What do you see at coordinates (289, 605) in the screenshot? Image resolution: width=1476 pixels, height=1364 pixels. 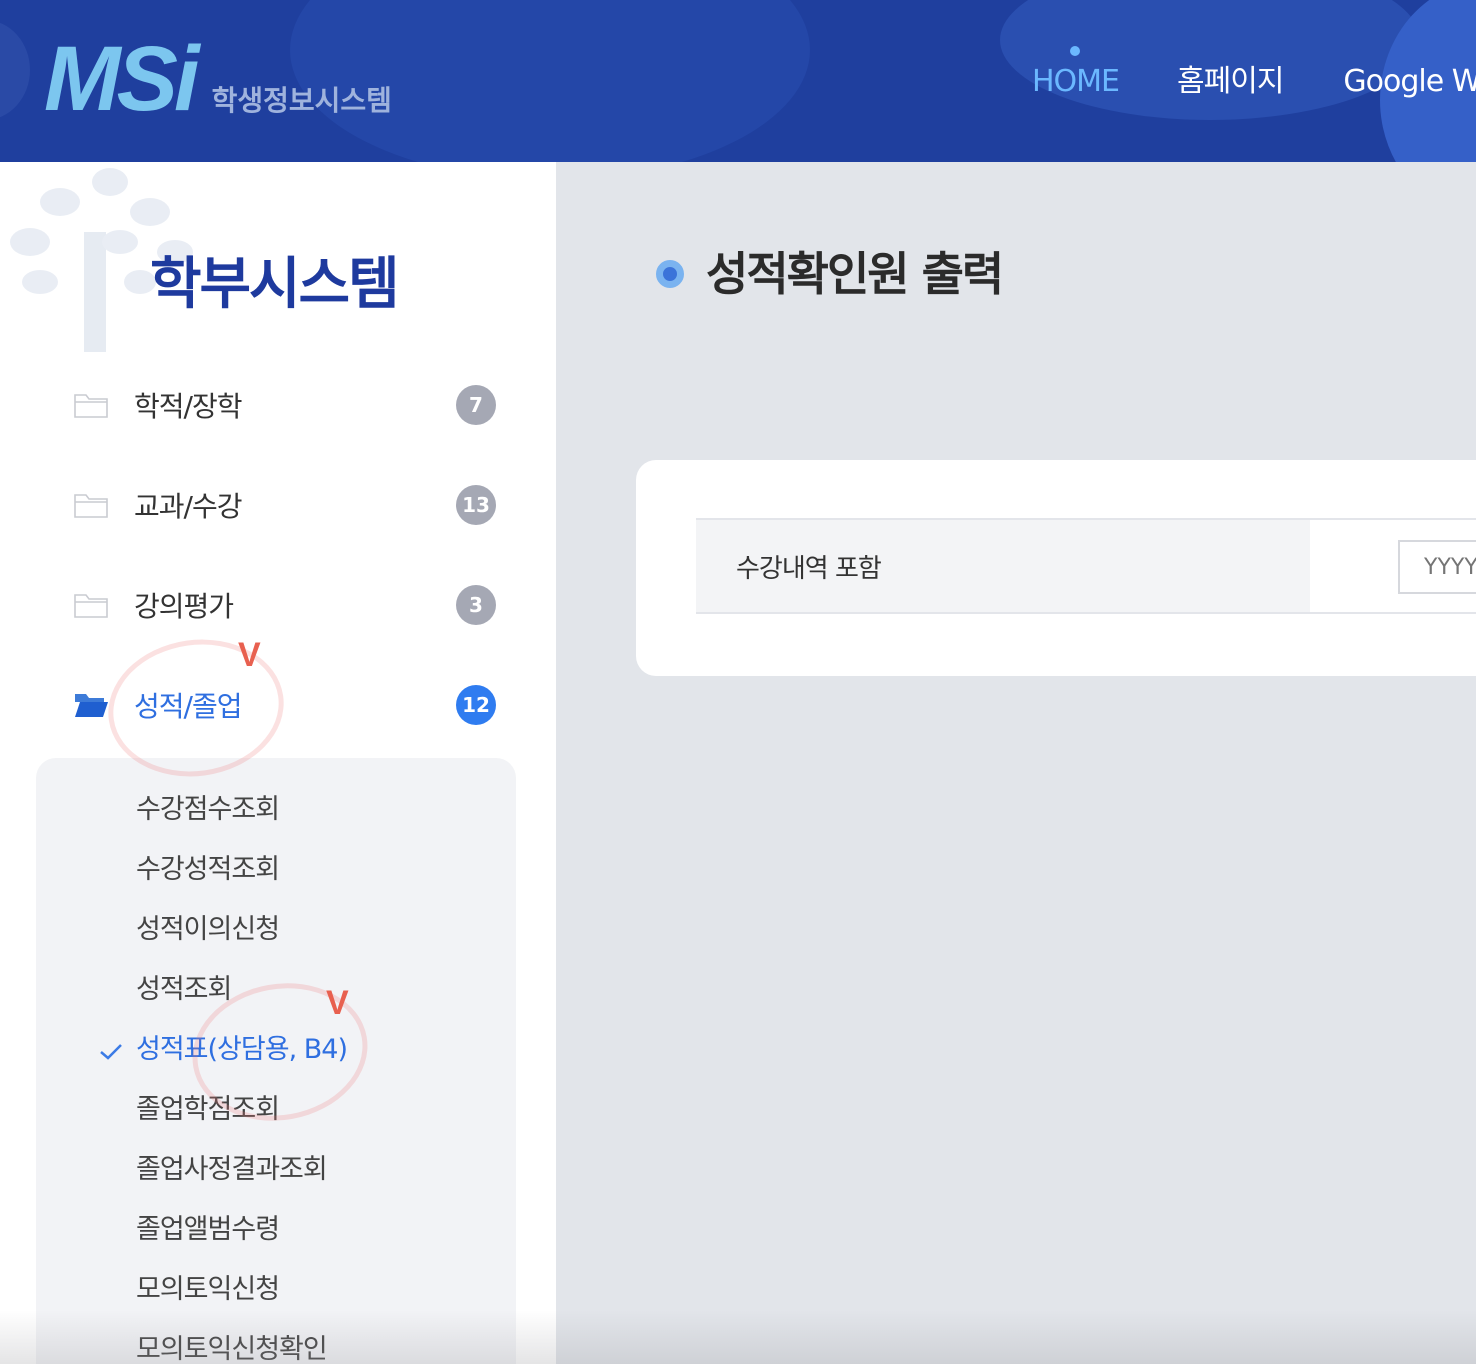 I see `menu-item-evaluation: 강의평가 3` at bounding box center [289, 605].